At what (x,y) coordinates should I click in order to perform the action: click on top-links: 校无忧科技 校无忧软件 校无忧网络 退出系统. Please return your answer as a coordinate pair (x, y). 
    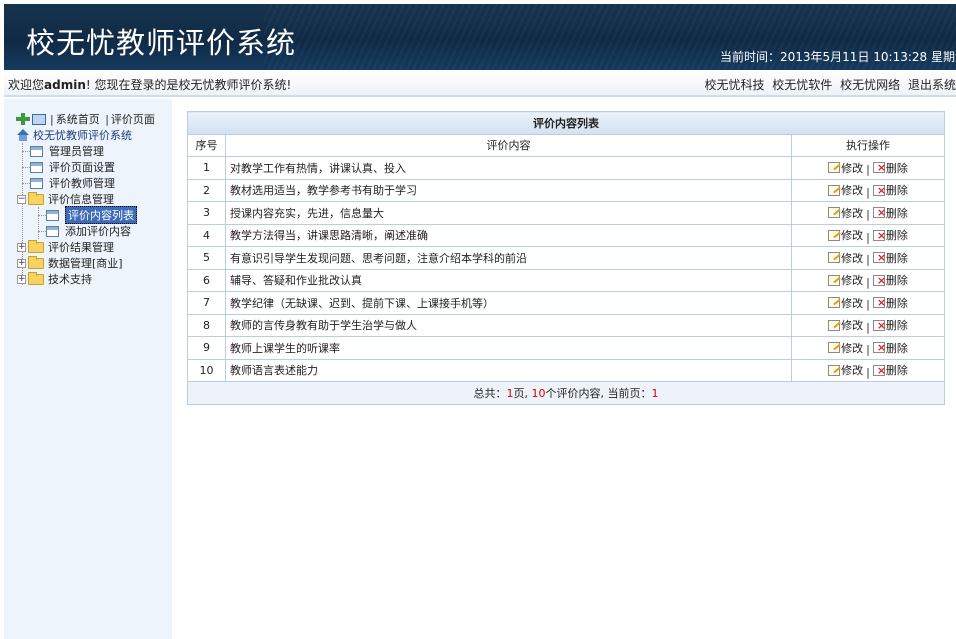
    Looking at the image, I should click on (828, 84).